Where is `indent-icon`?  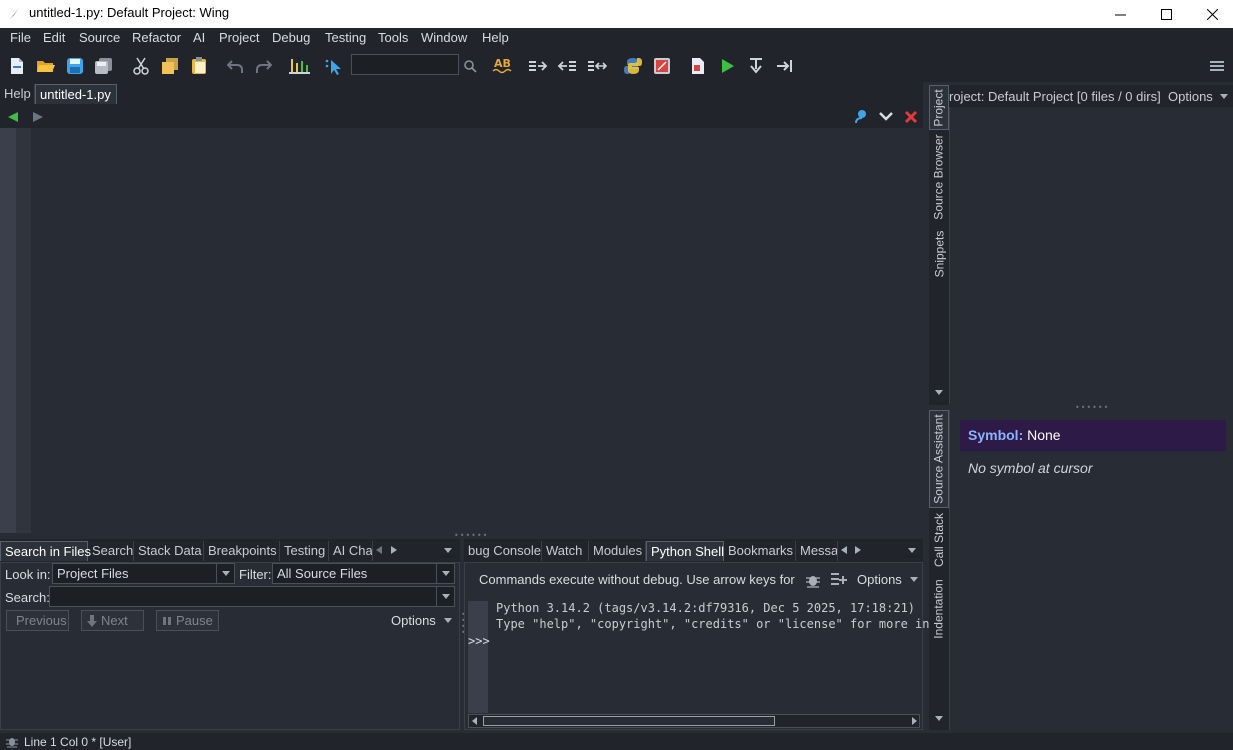 indent-icon is located at coordinates (538, 66).